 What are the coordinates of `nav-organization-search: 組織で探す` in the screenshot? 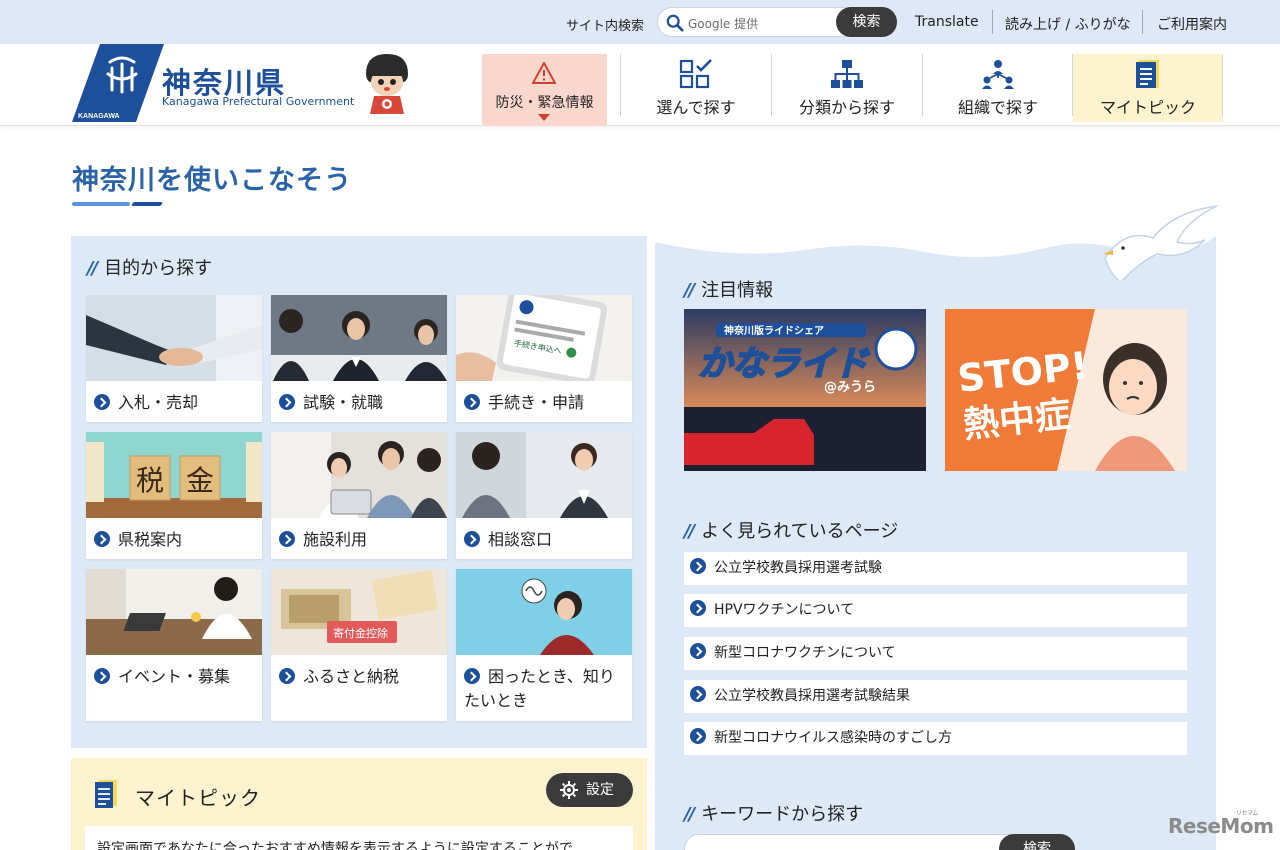 It's located at (998, 88).